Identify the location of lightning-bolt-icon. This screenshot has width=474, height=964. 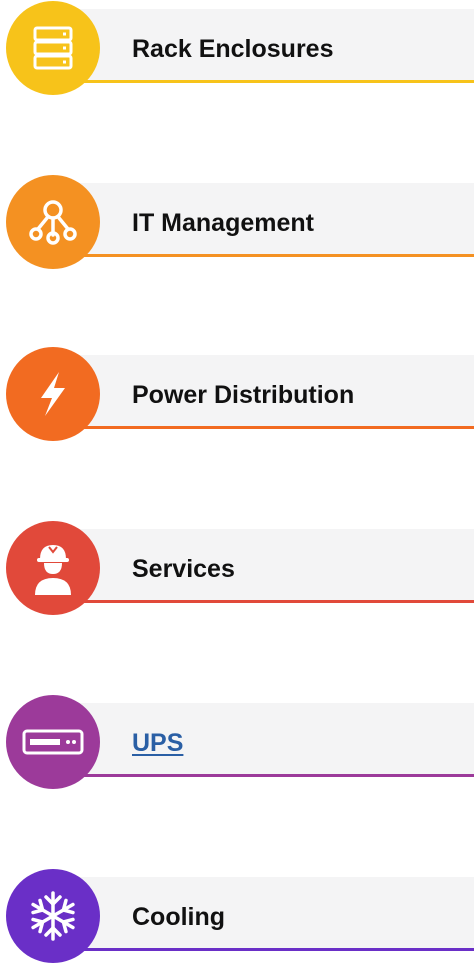
(53, 394).